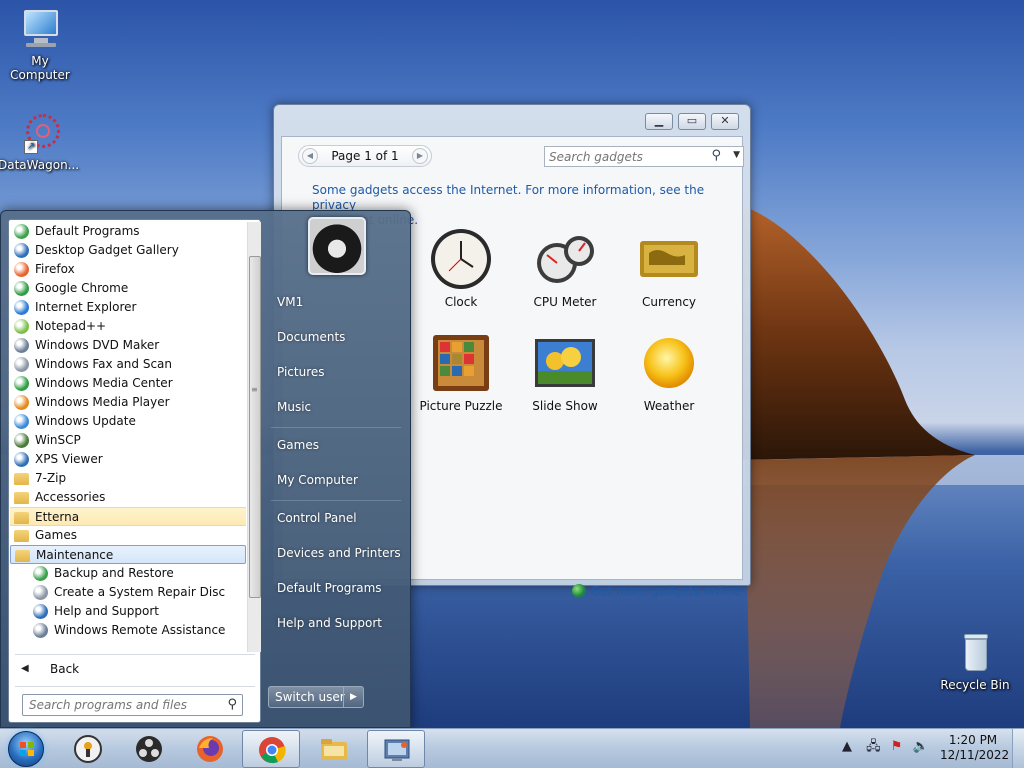  What do you see at coordinates (210, 749) in the screenshot?
I see `taskbar-firefox` at bounding box center [210, 749].